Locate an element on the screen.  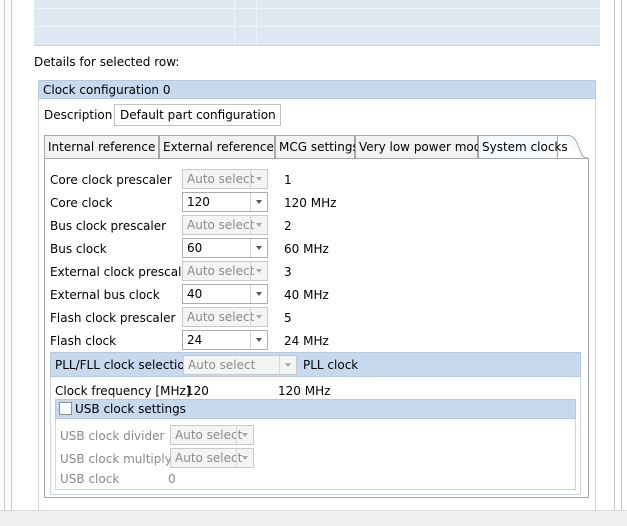
external-clock-prescaler-combo: Auto select is located at coordinates (225, 271).